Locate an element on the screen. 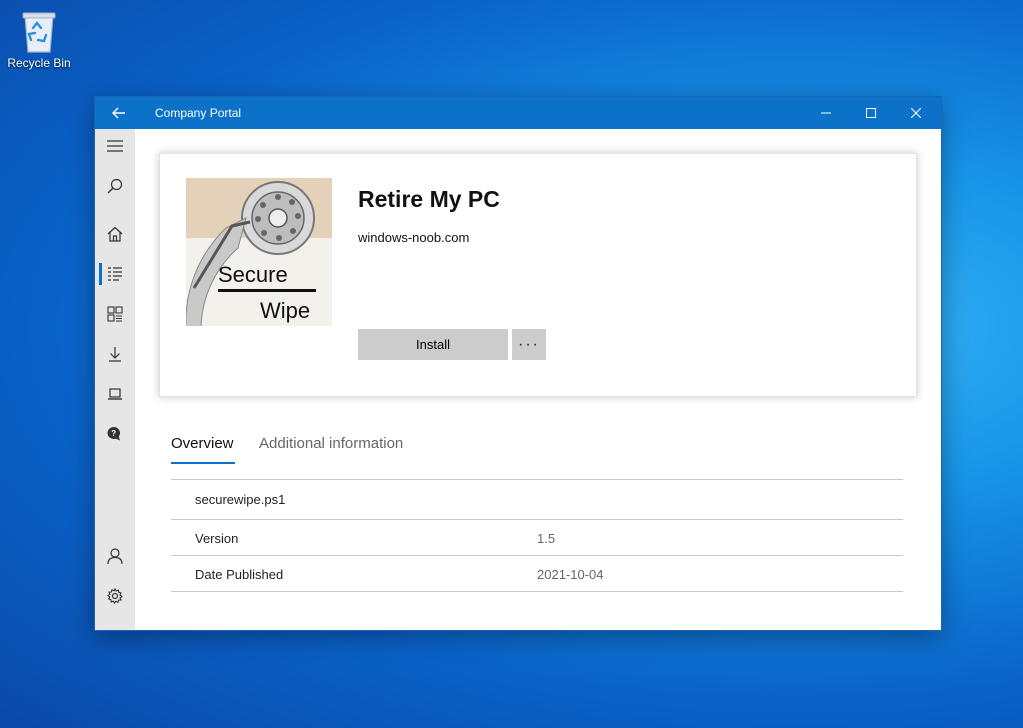 The height and width of the screenshot is (728, 1023). sidebar-item-settings is located at coordinates (115, 596).